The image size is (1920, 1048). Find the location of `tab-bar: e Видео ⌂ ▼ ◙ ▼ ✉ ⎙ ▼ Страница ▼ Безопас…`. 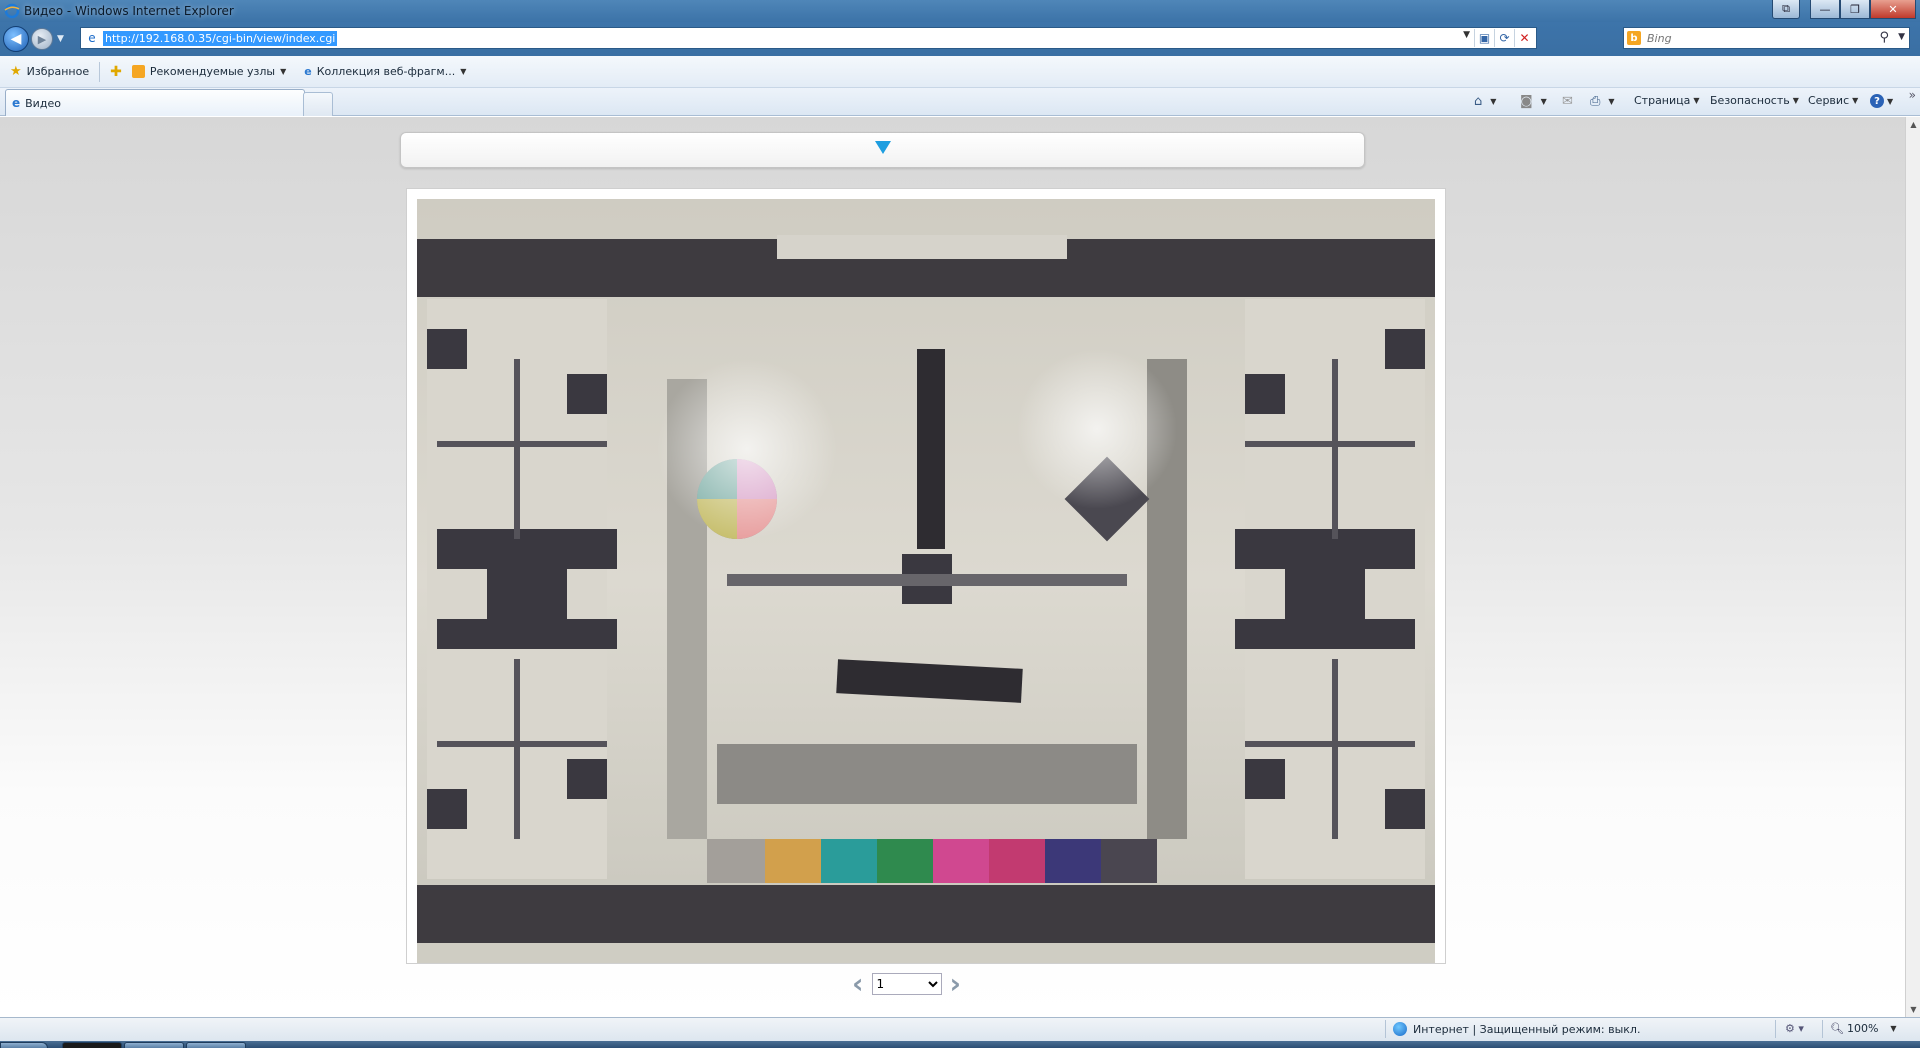

tab-bar: e Видео ⌂ ▼ ◙ ▼ ✉ ⎙ ▼ Страница ▼ Безопас… is located at coordinates (960, 102).